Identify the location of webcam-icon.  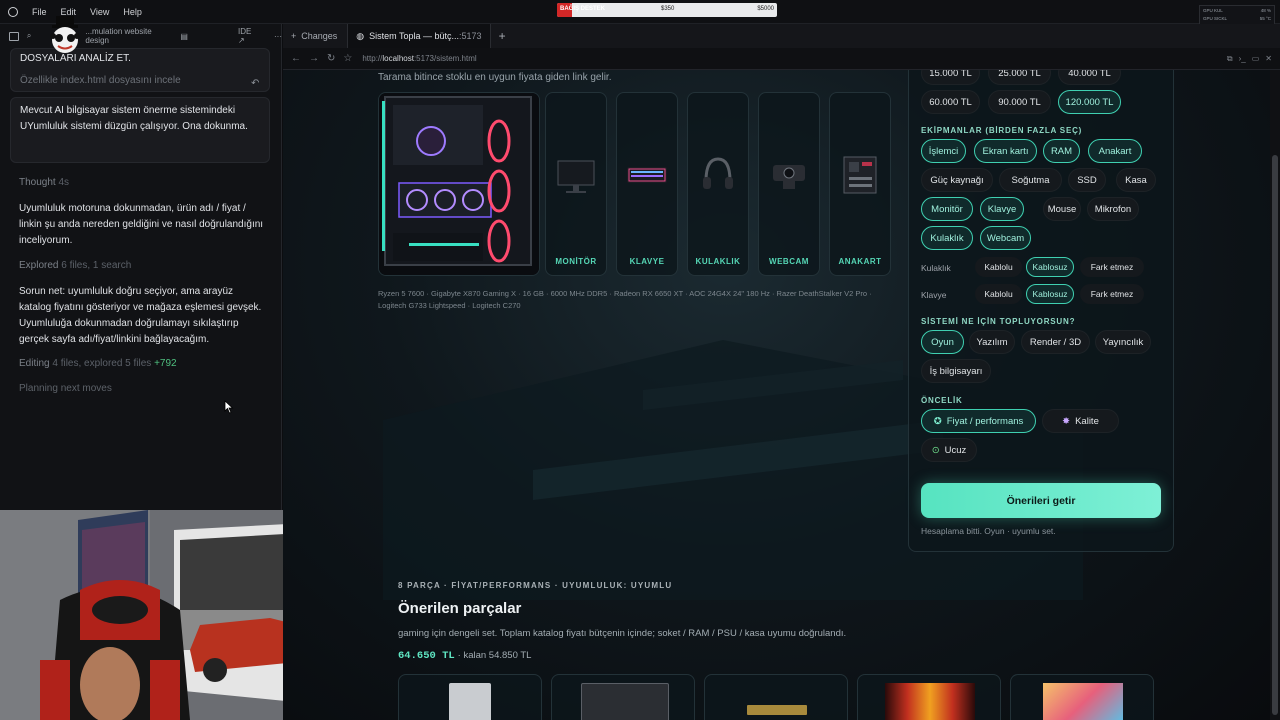
(789, 177).